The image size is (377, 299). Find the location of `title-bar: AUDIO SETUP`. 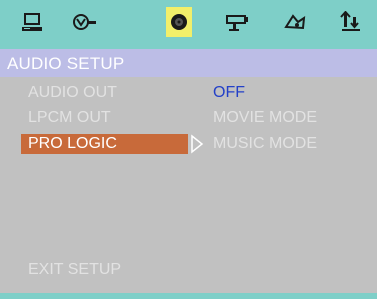

title-bar: AUDIO SETUP is located at coordinates (188, 63).